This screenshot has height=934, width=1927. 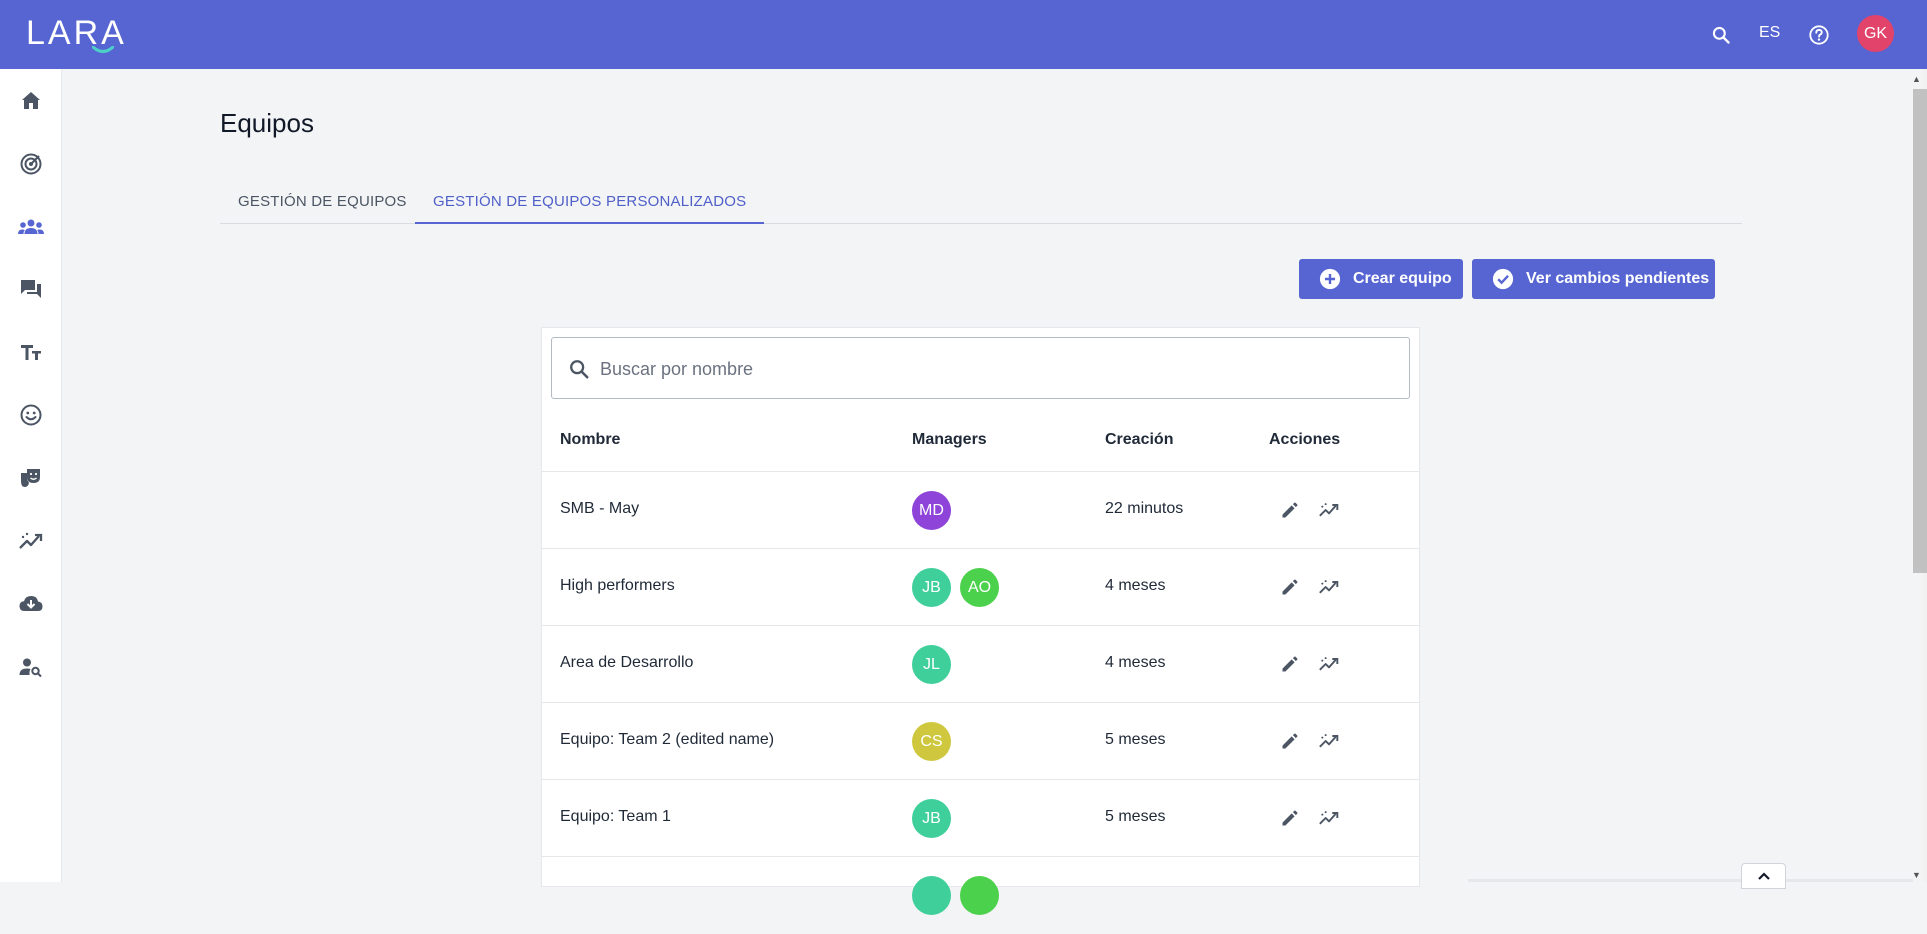 What do you see at coordinates (931, 510) in the screenshot?
I see `manager-avatar: MD` at bounding box center [931, 510].